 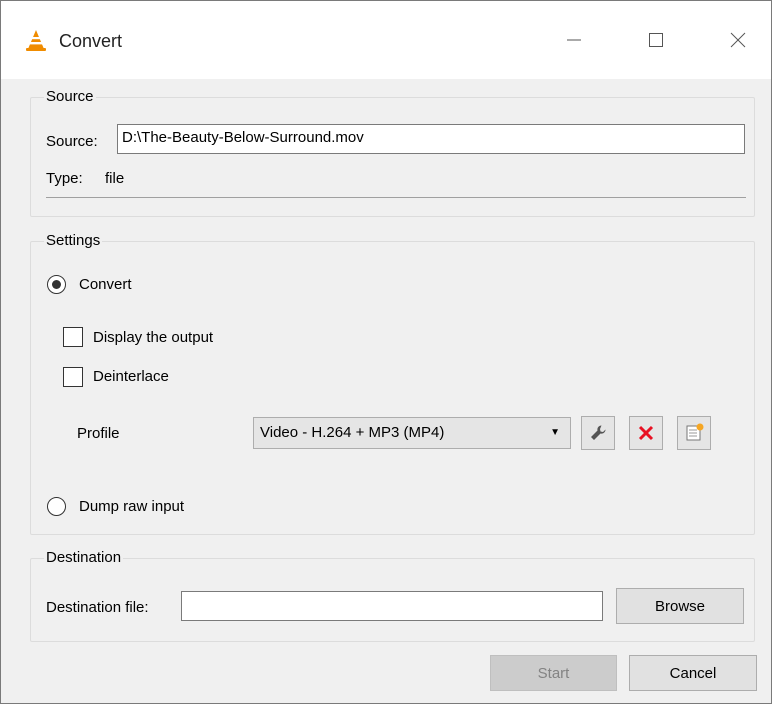 I want to click on source-label: Source:, so click(x=72, y=141).